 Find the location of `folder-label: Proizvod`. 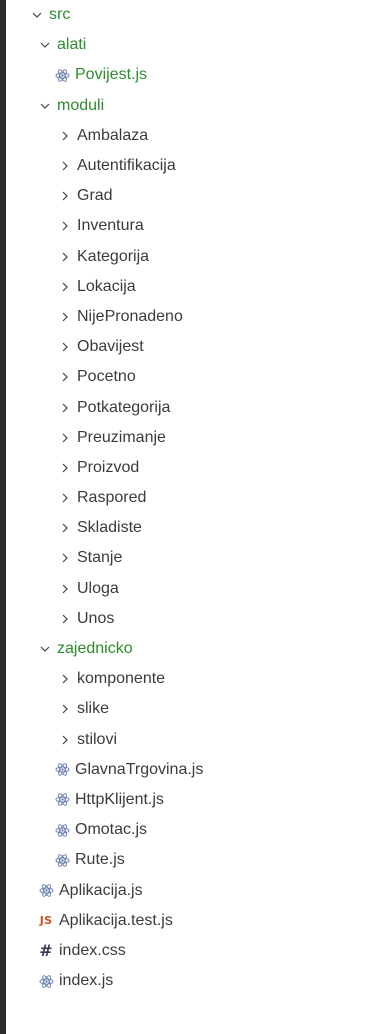

folder-label: Proizvod is located at coordinates (108, 467).